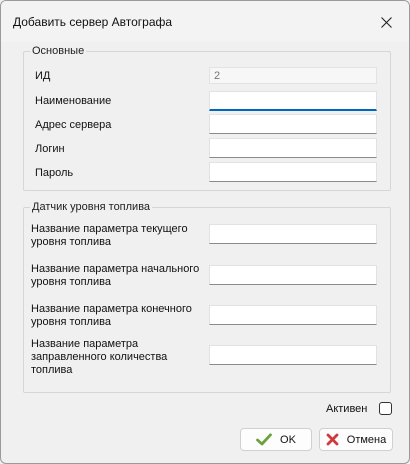 The height and width of the screenshot is (464, 410). What do you see at coordinates (347, 409) in the screenshot?
I see `active-label: Активен` at bounding box center [347, 409].